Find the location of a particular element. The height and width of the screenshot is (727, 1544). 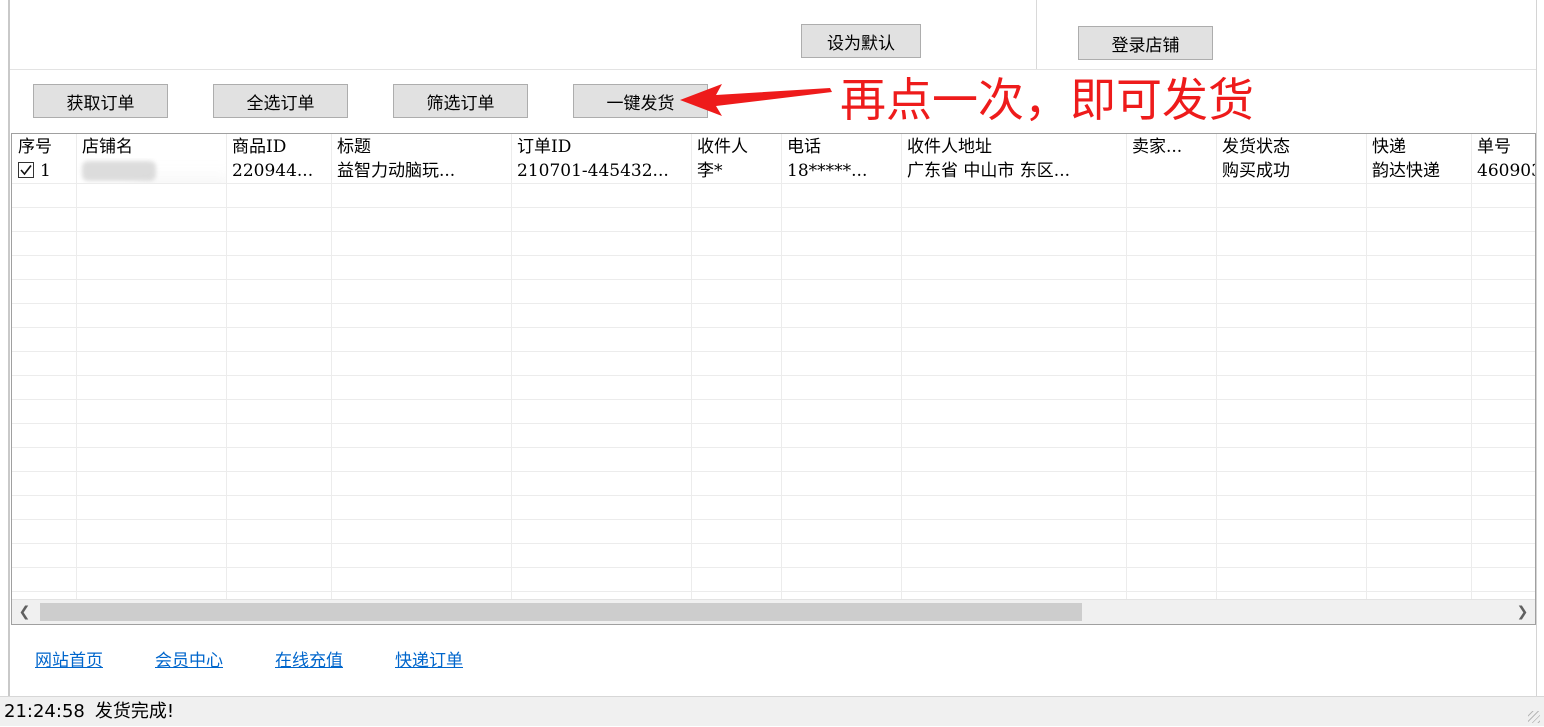

link-express-orders: 快递订单 is located at coordinates (429, 658).